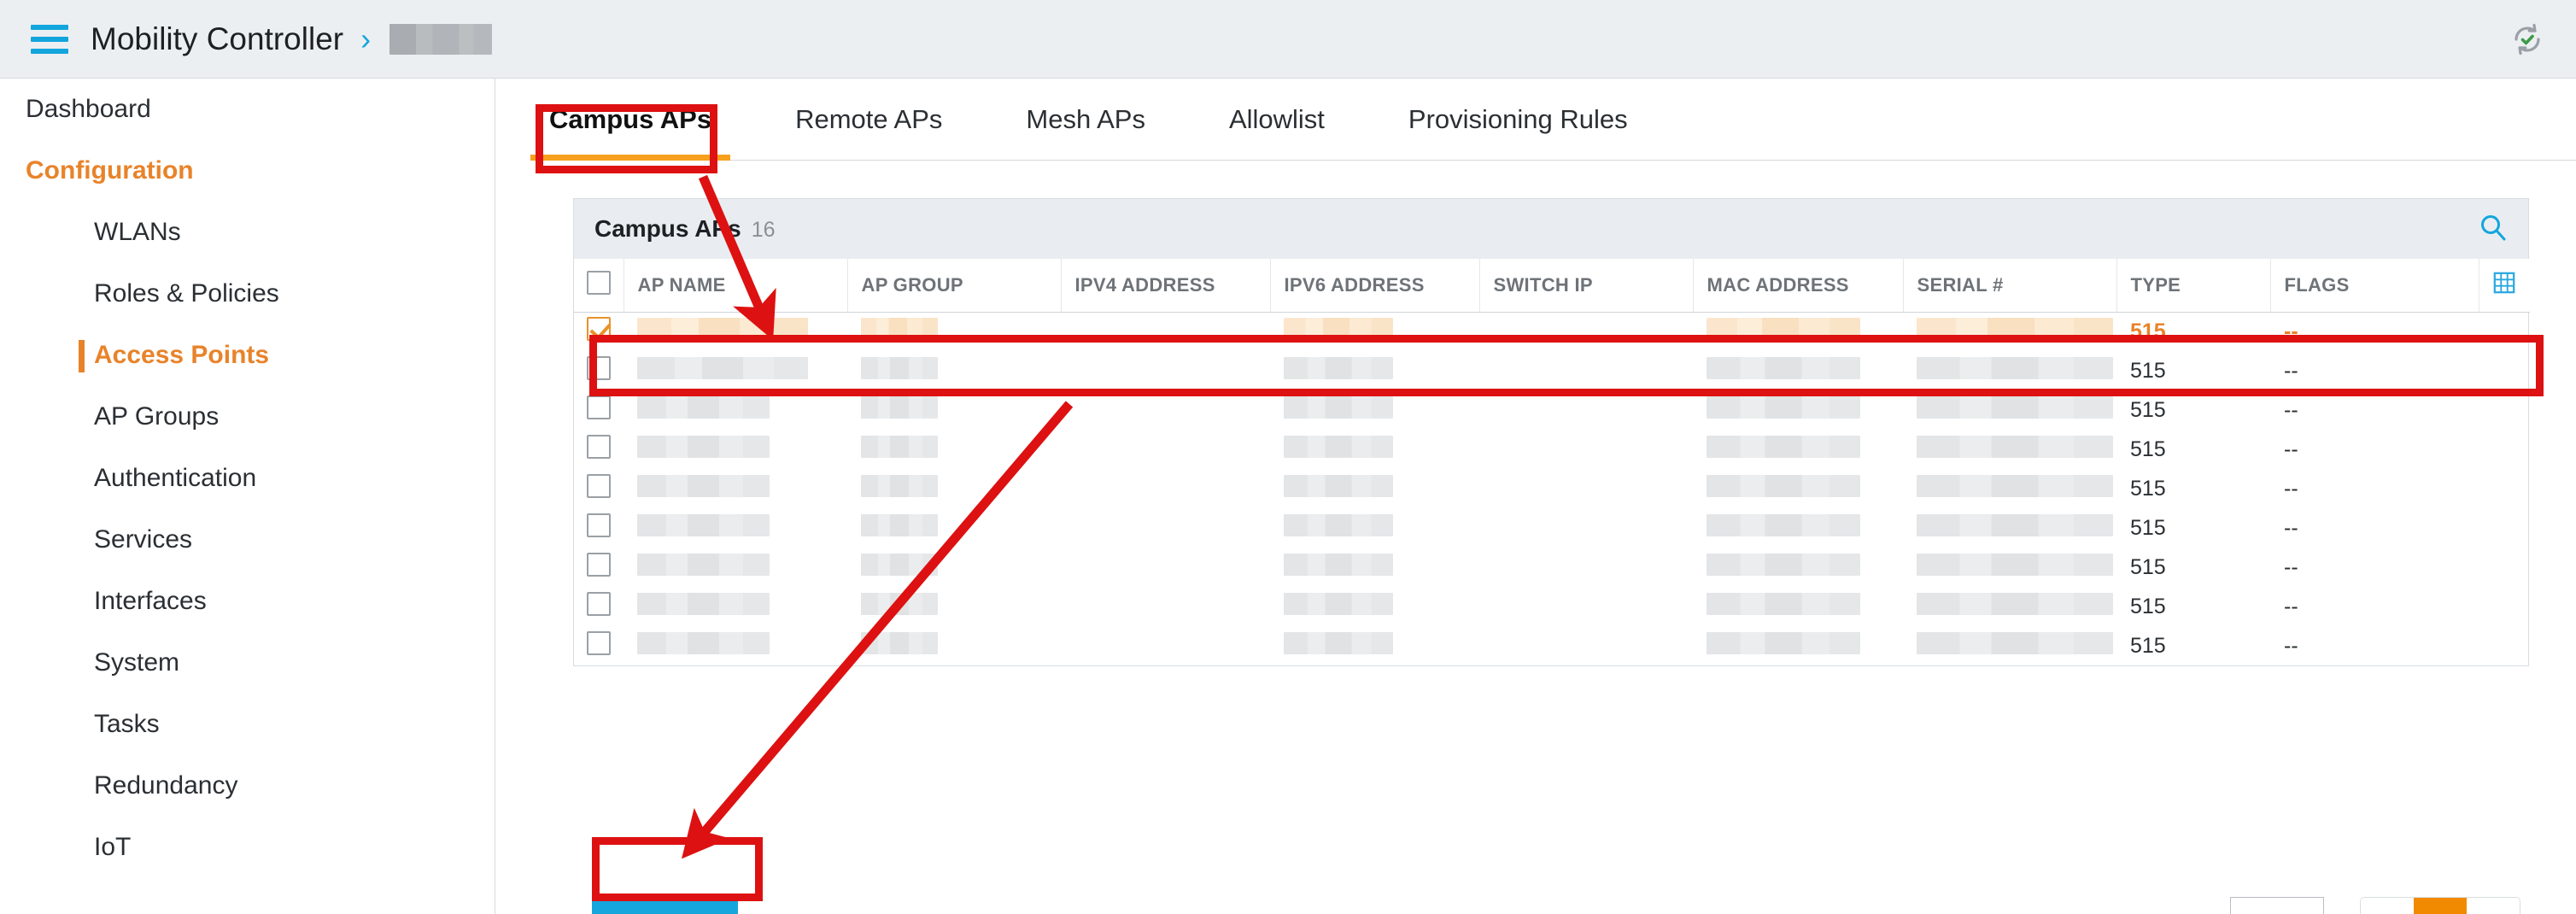 The width and height of the screenshot is (2576, 914). Describe the element at coordinates (247, 355) in the screenshot. I see `sidebar-item-access-points: Access Points` at that location.